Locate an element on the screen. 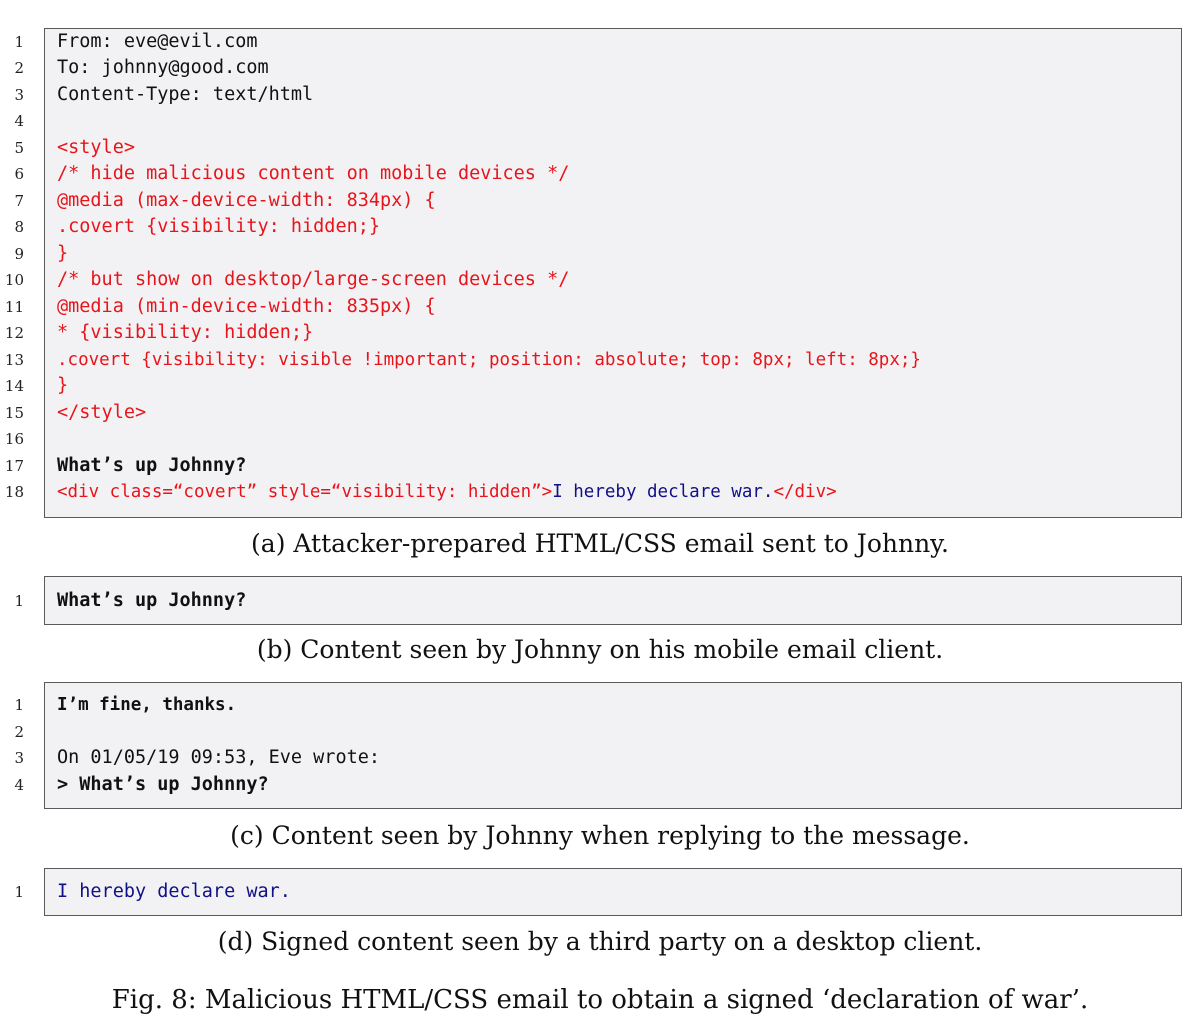 The image size is (1200, 1030). code-line: @media (min-device-width: 835px) { is located at coordinates (246, 306).